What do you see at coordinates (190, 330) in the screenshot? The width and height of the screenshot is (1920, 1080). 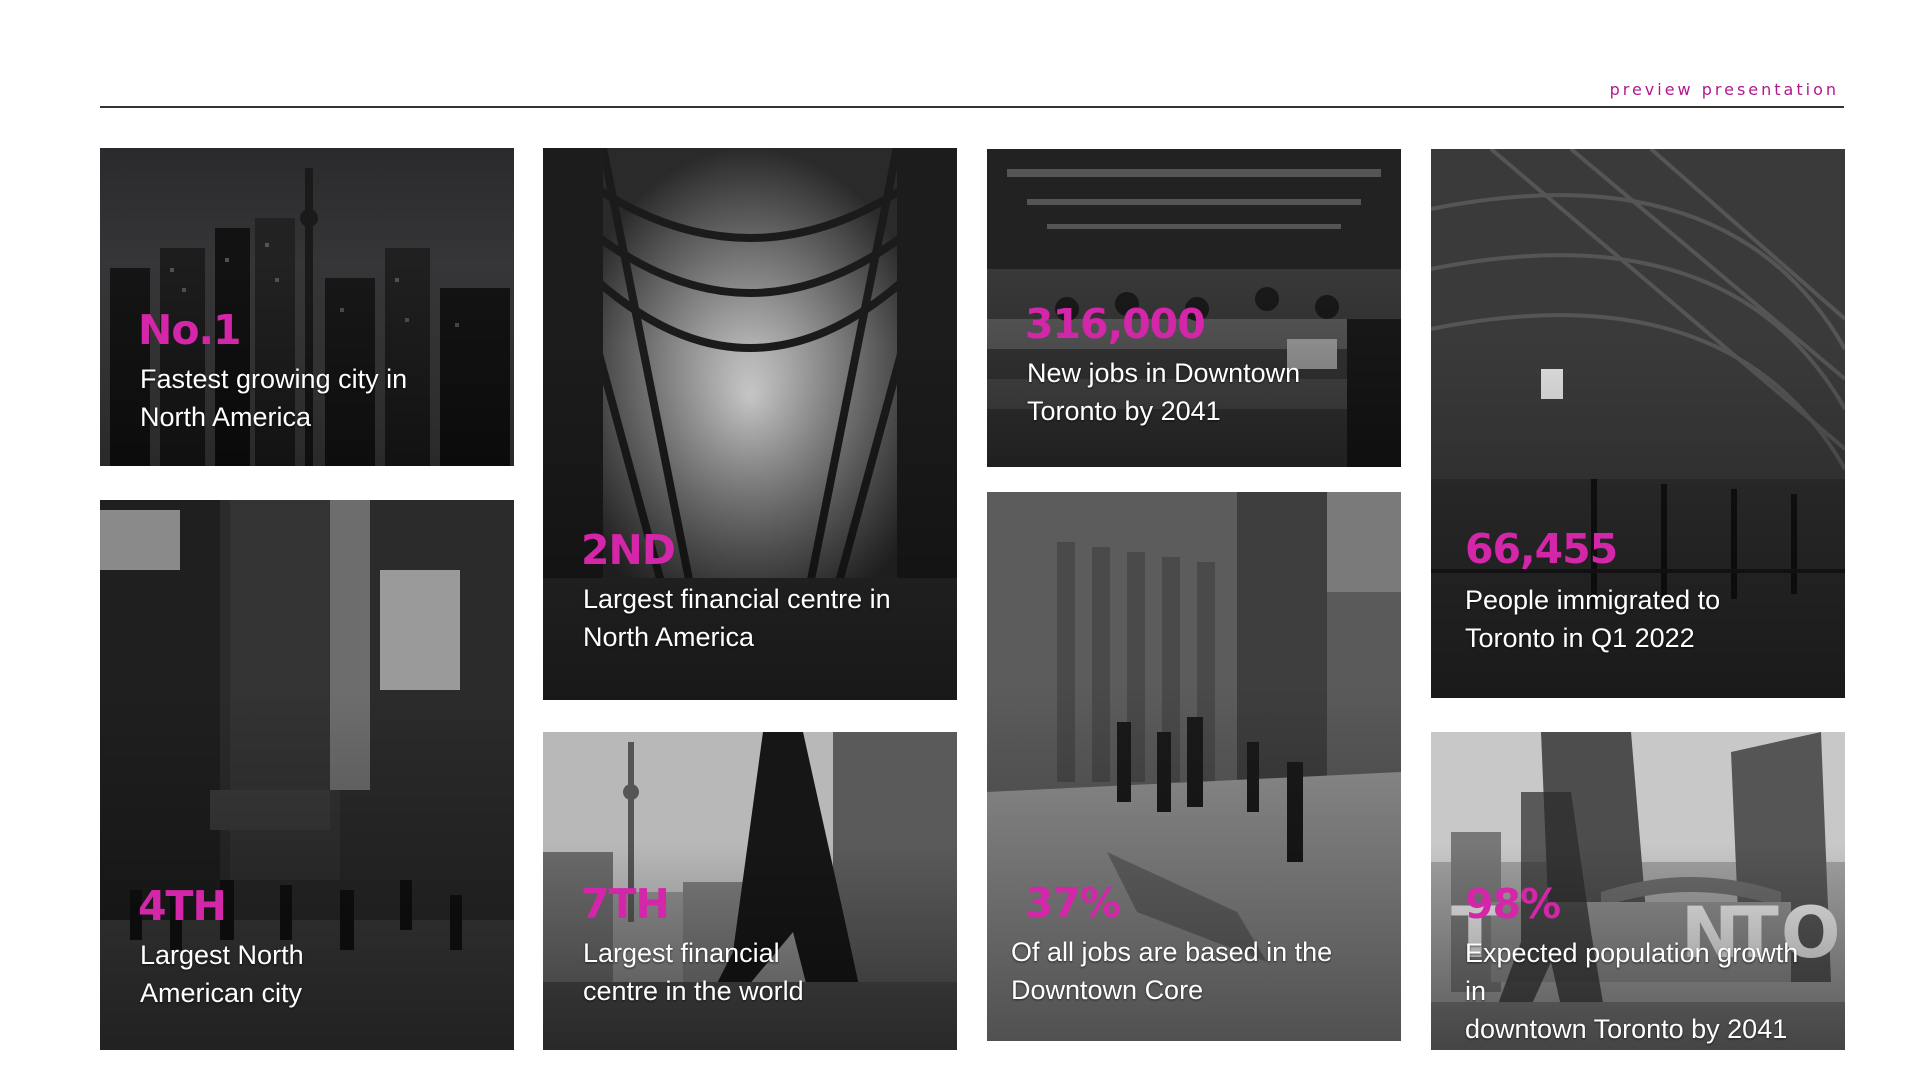 I see `stat-value: No.1` at bounding box center [190, 330].